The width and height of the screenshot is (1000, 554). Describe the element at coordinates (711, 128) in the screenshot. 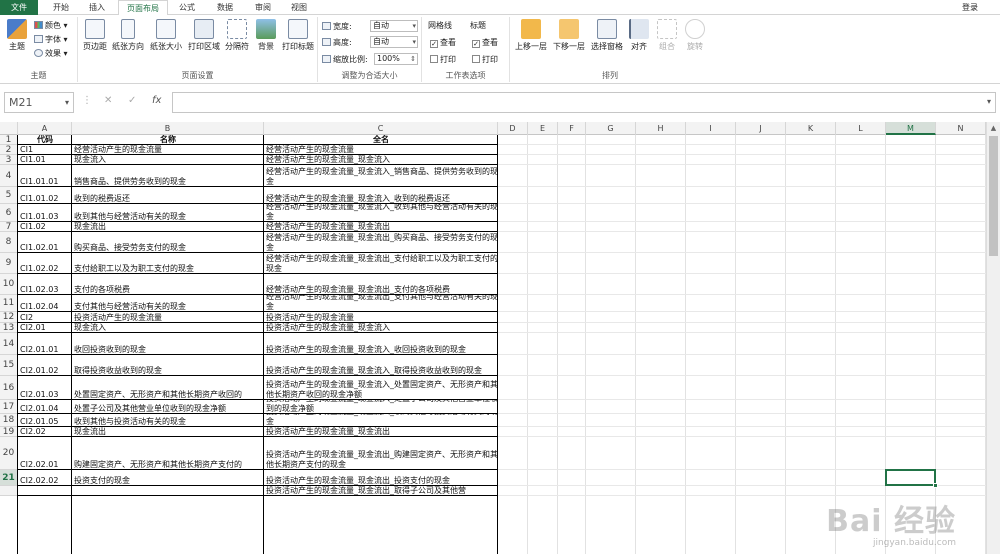

I see `column-header-i: I` at that location.